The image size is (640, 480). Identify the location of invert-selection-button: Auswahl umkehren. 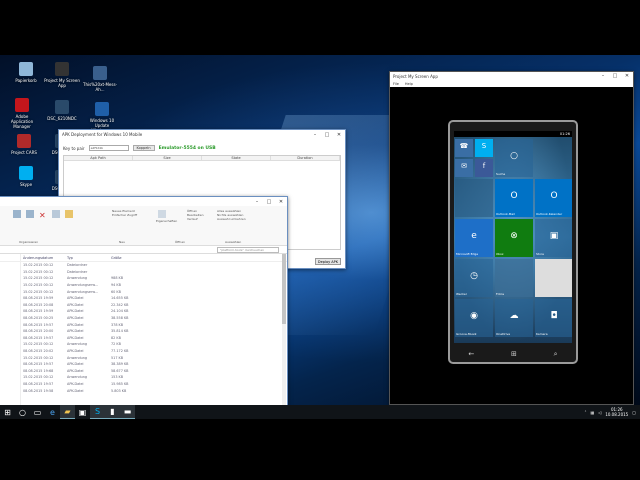
(231, 219).